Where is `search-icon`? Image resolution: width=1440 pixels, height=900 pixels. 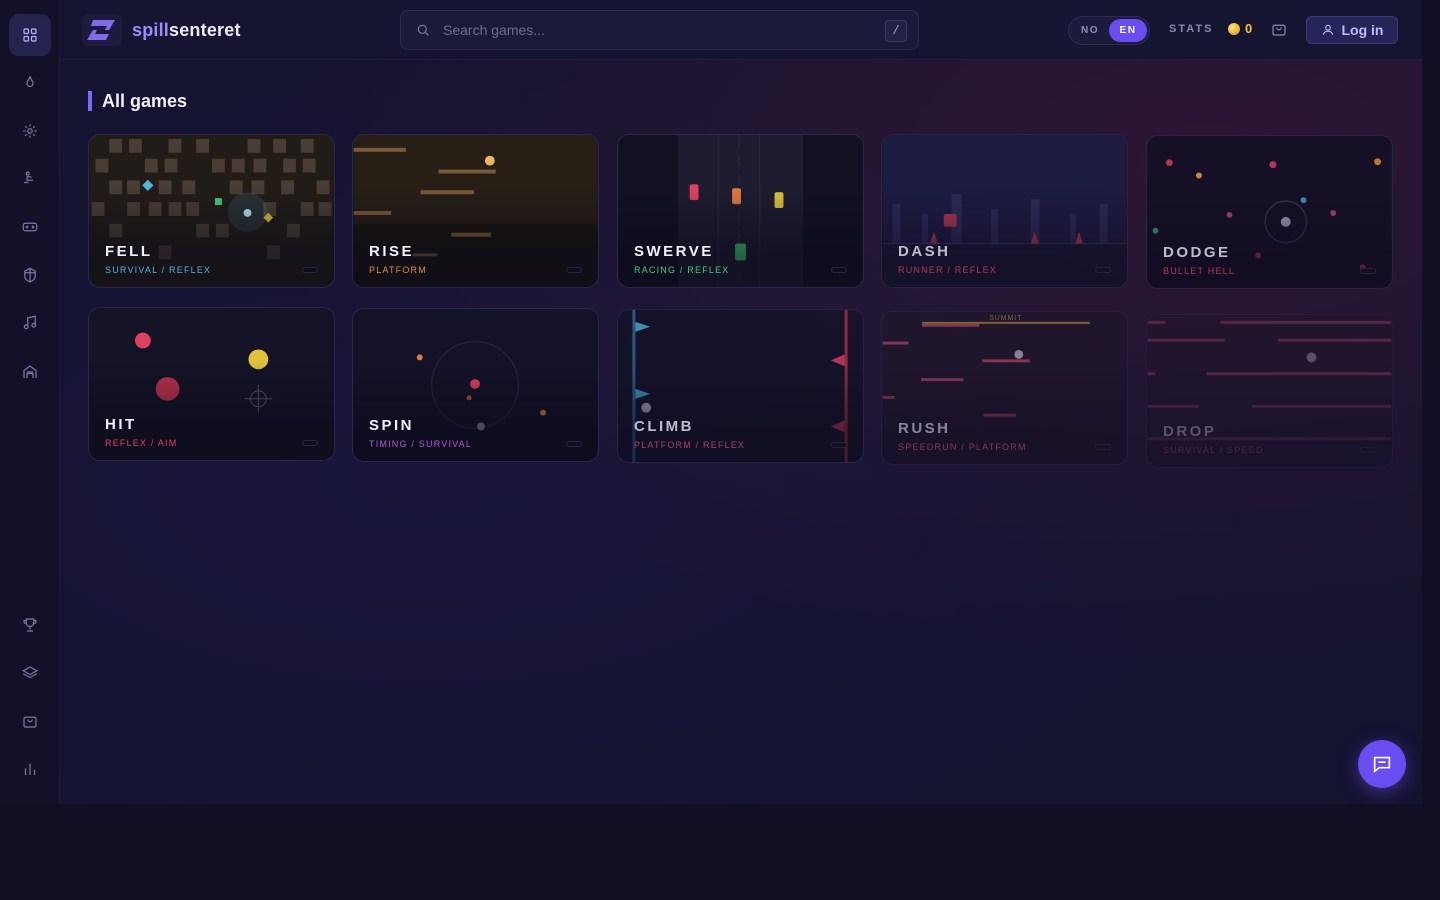 search-icon is located at coordinates (423, 30).